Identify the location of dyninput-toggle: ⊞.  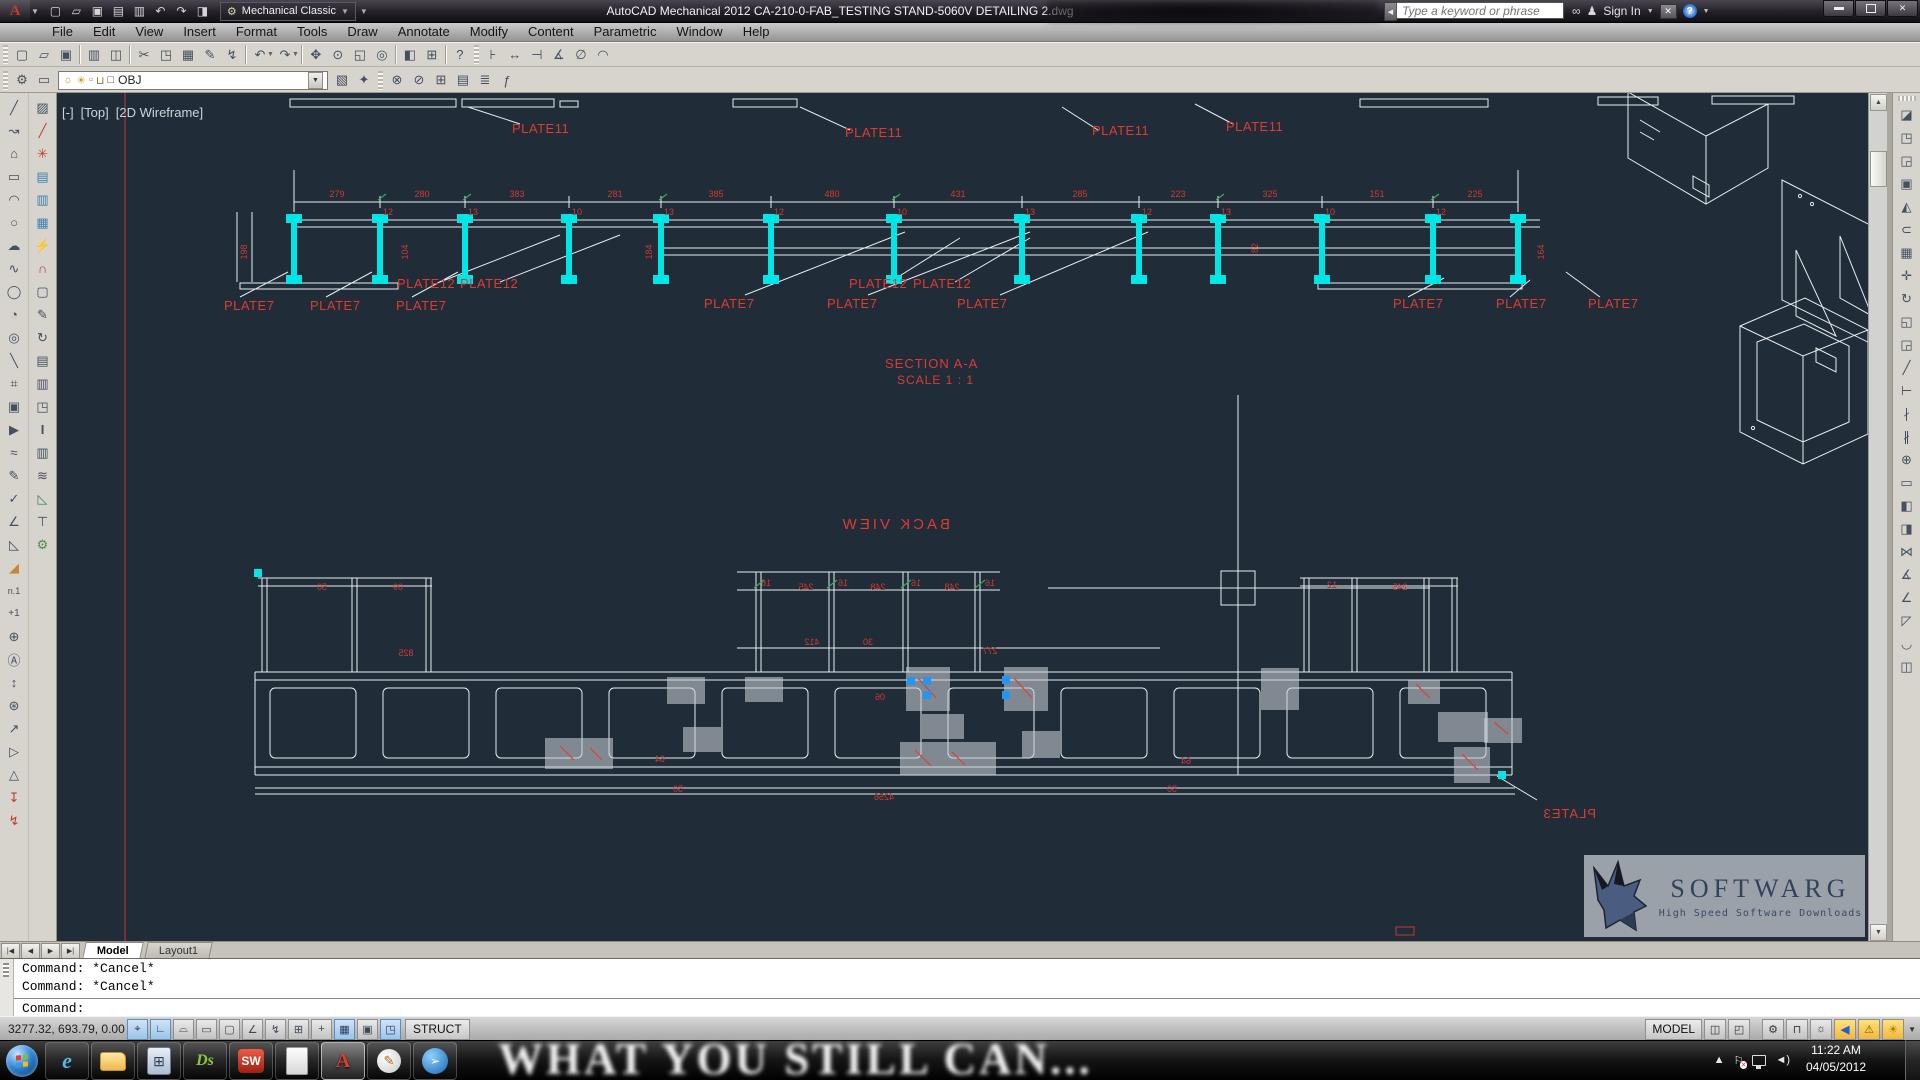
(298, 1029).